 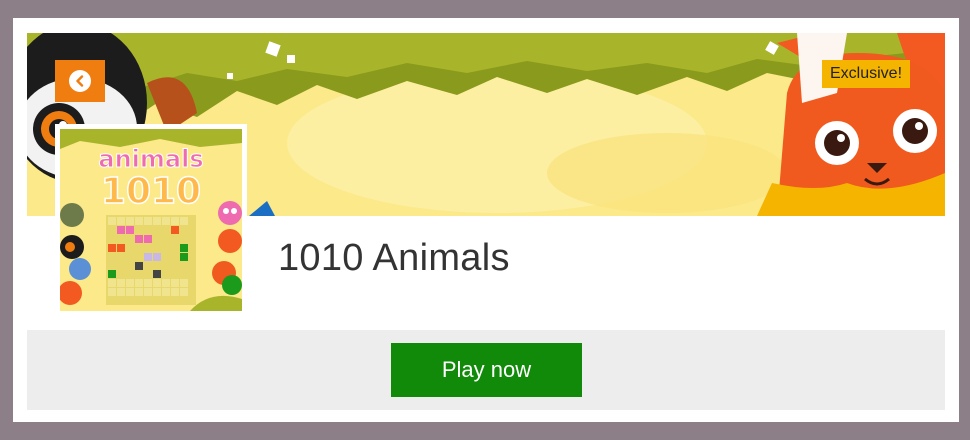 I want to click on chevron-left-icon, so click(x=80, y=81).